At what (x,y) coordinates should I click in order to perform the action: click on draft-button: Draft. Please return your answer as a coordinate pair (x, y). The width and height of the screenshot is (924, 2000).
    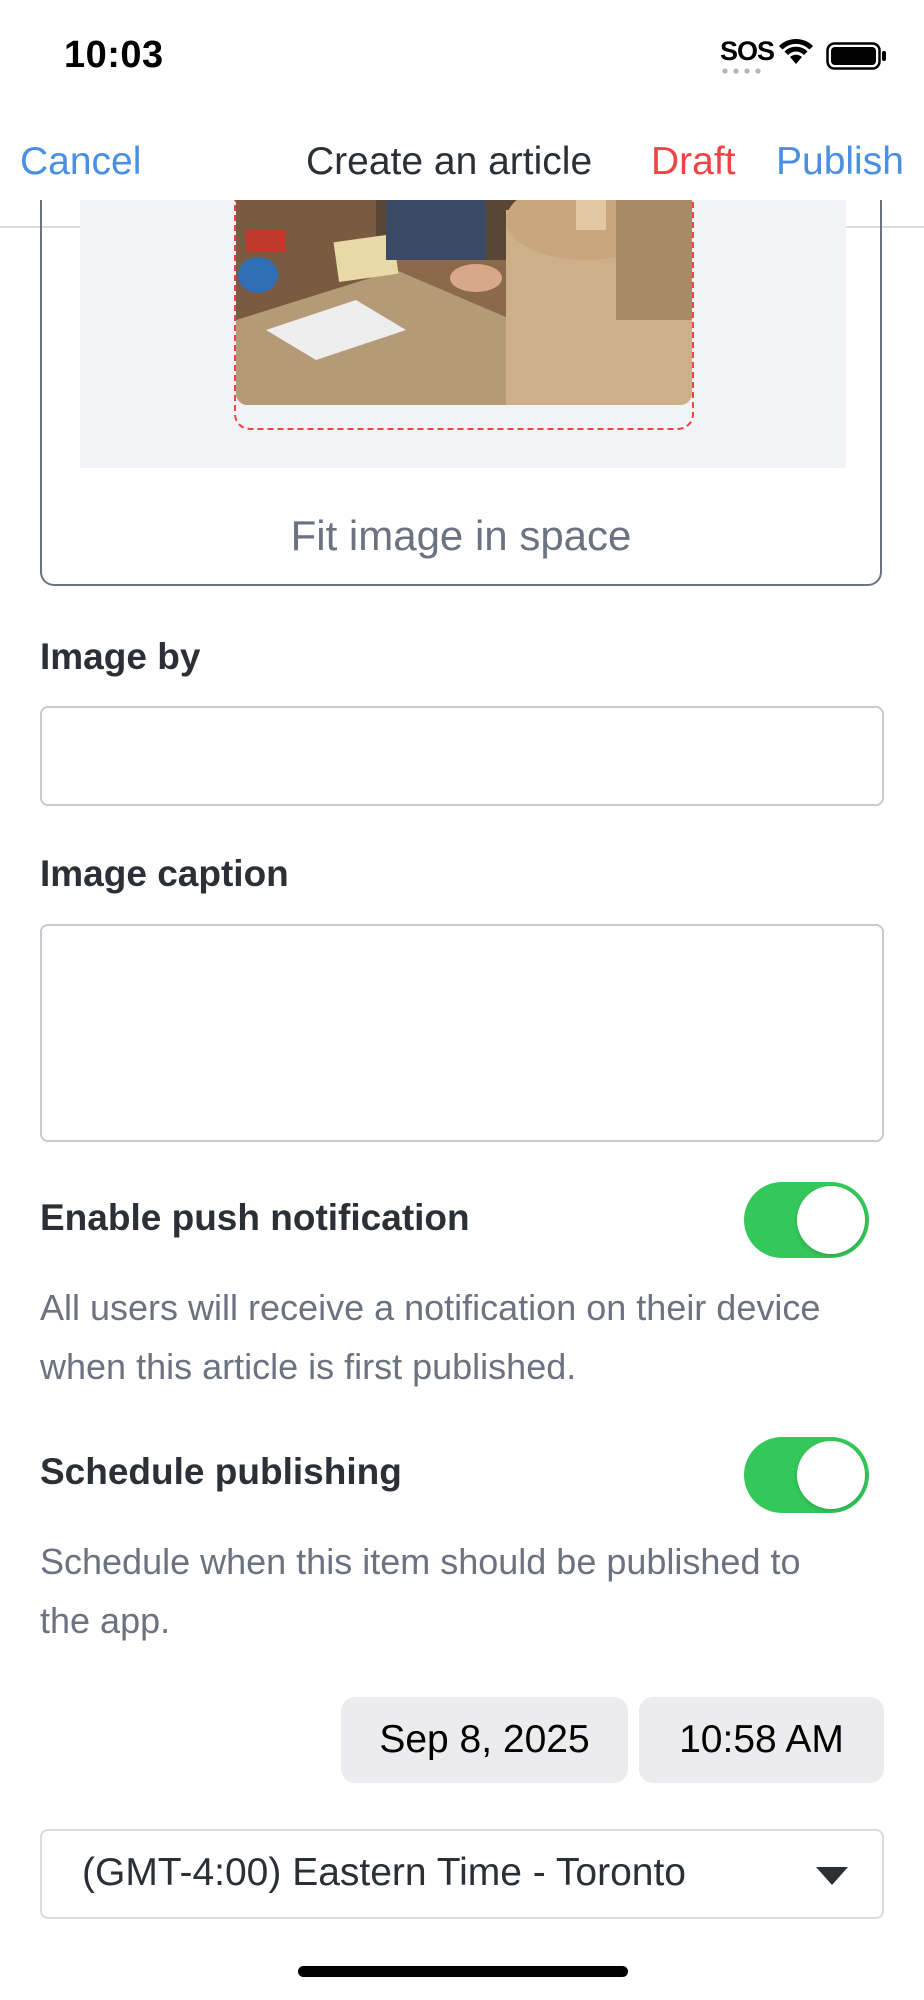
    Looking at the image, I should click on (693, 162).